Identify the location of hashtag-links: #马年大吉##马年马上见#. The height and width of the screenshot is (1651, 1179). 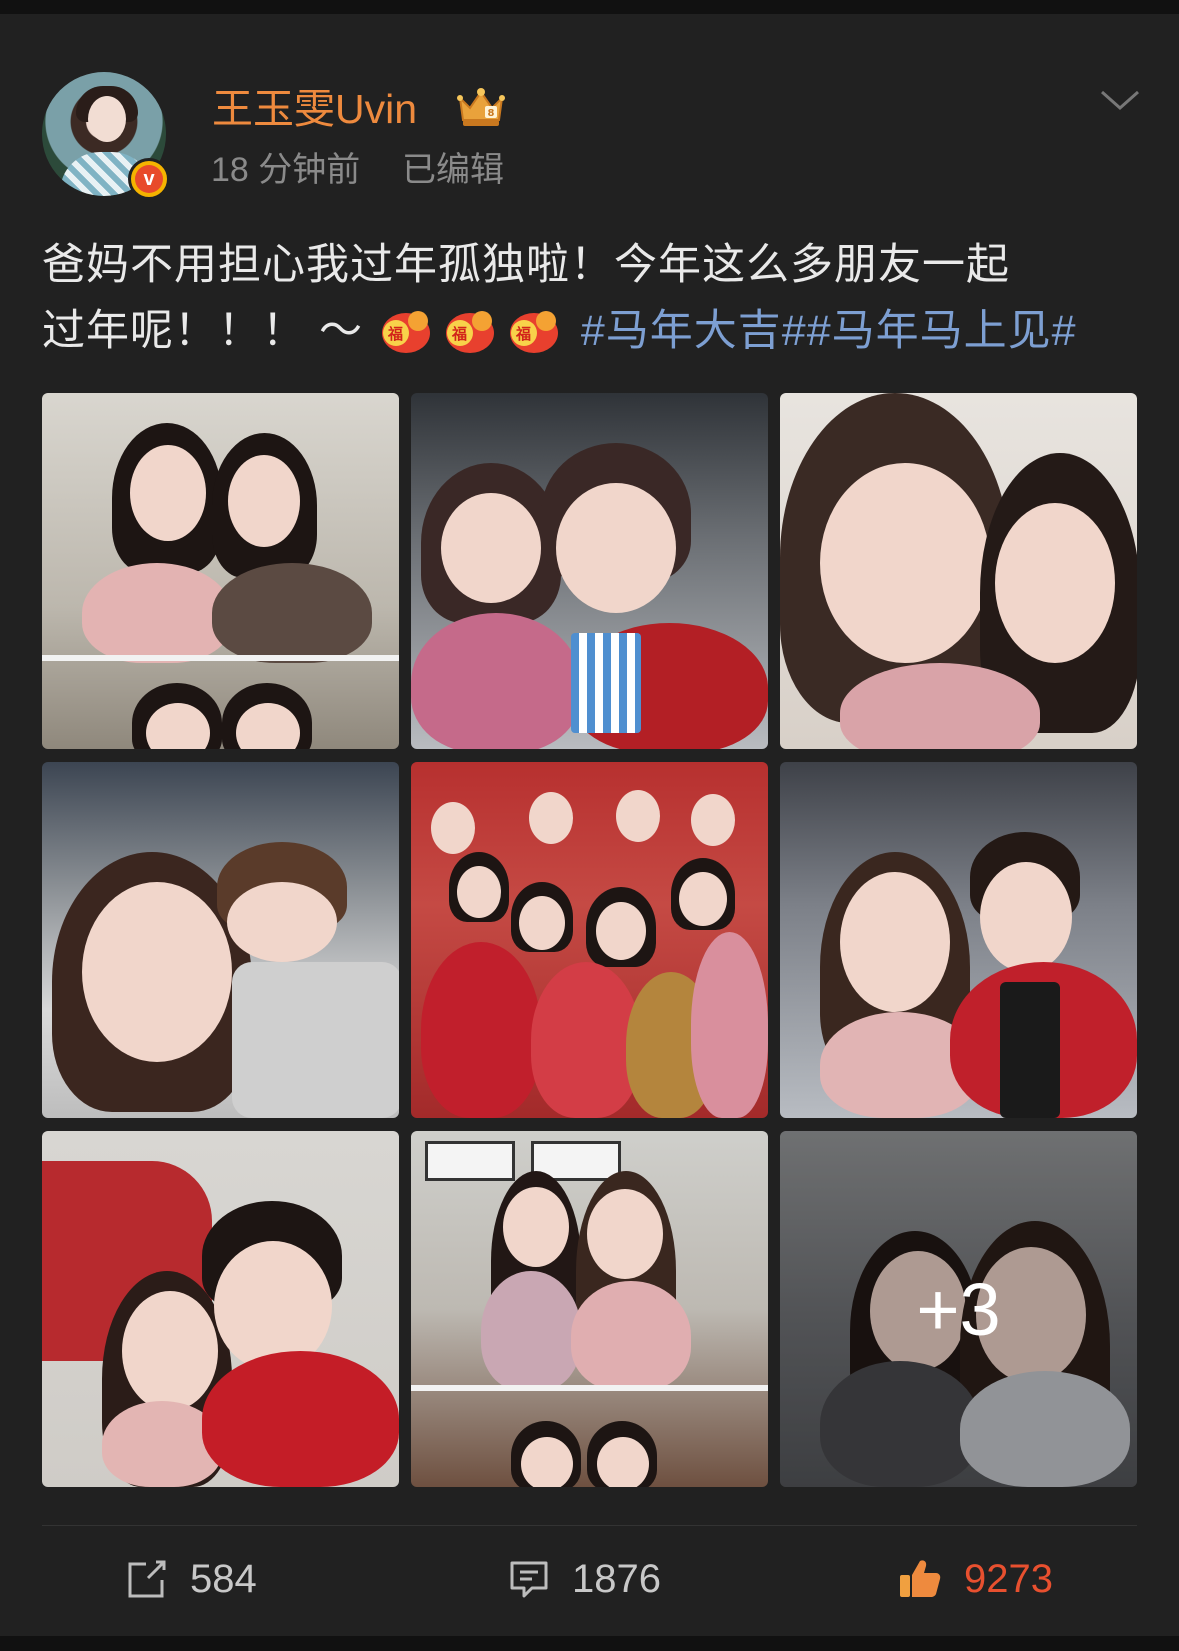
(829, 331).